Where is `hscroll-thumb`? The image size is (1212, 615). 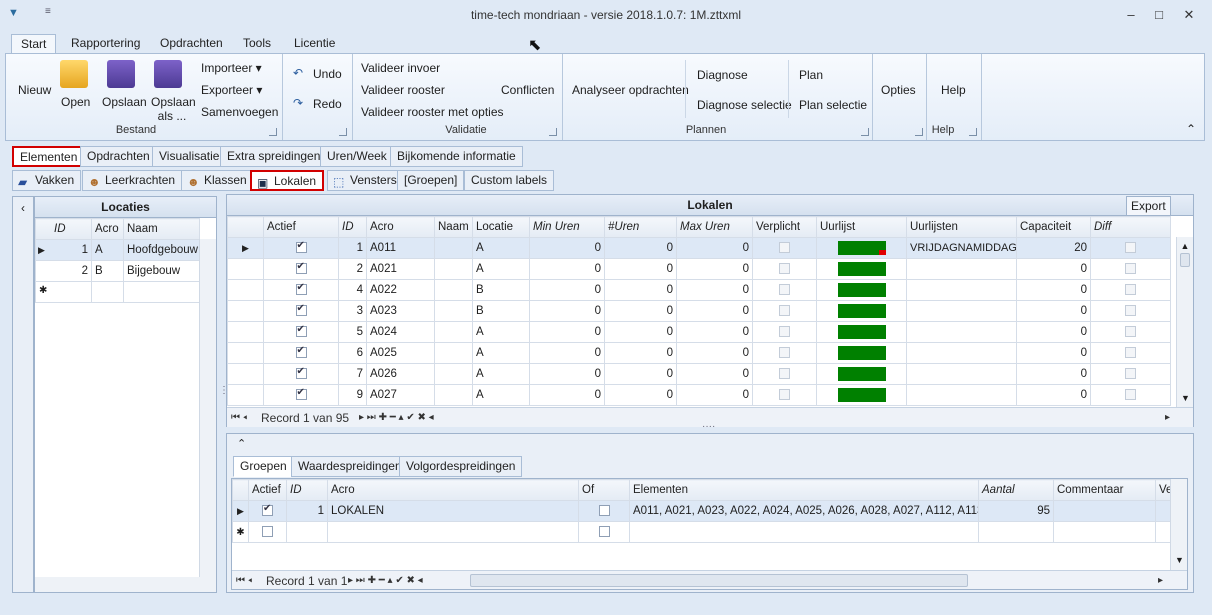 hscroll-thumb is located at coordinates (719, 580).